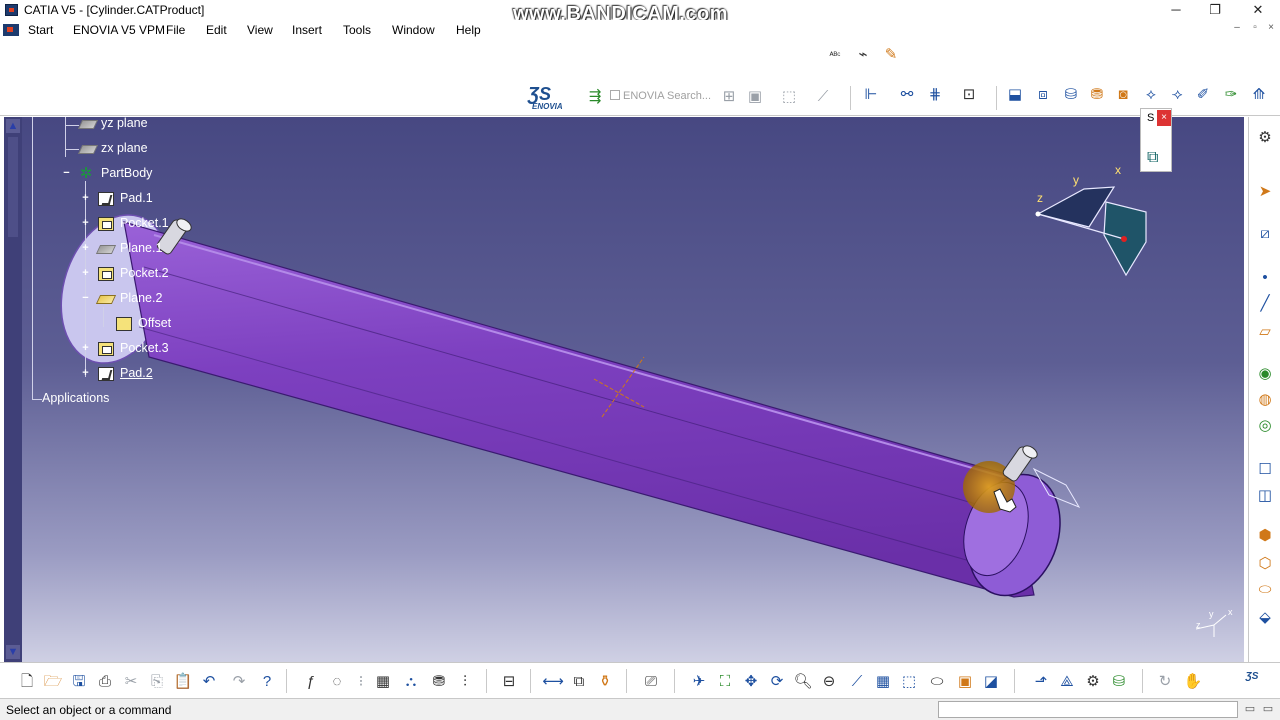 The width and height of the screenshot is (1280, 720). What do you see at coordinates (1088, 709) in the screenshot?
I see `command-input` at bounding box center [1088, 709].